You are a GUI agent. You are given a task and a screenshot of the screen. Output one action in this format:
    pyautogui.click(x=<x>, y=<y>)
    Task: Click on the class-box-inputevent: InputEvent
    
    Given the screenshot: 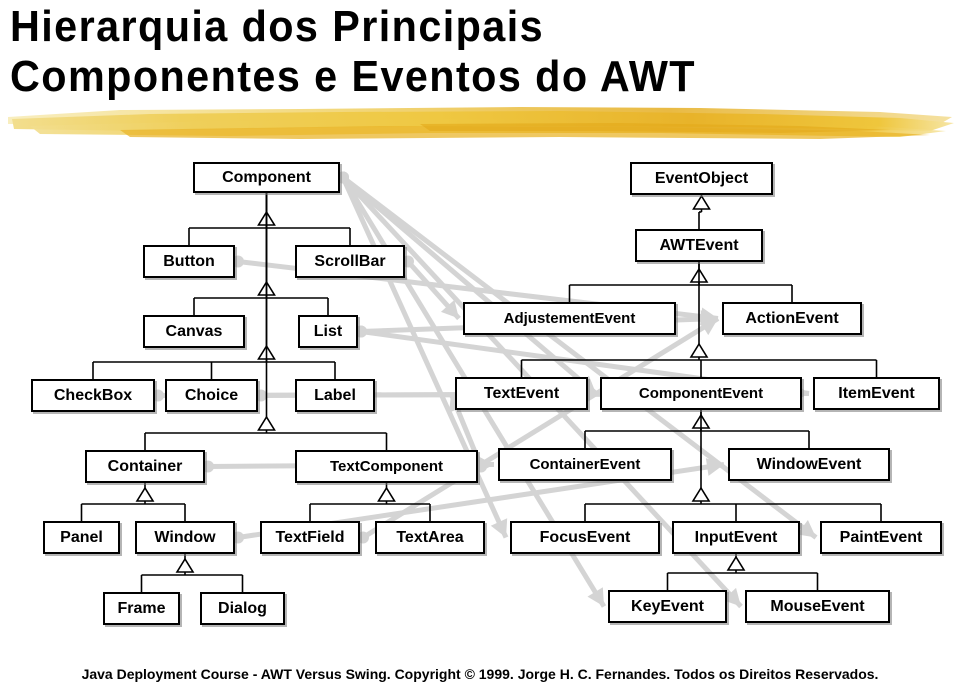 What is the action you would take?
    pyautogui.click(x=736, y=537)
    